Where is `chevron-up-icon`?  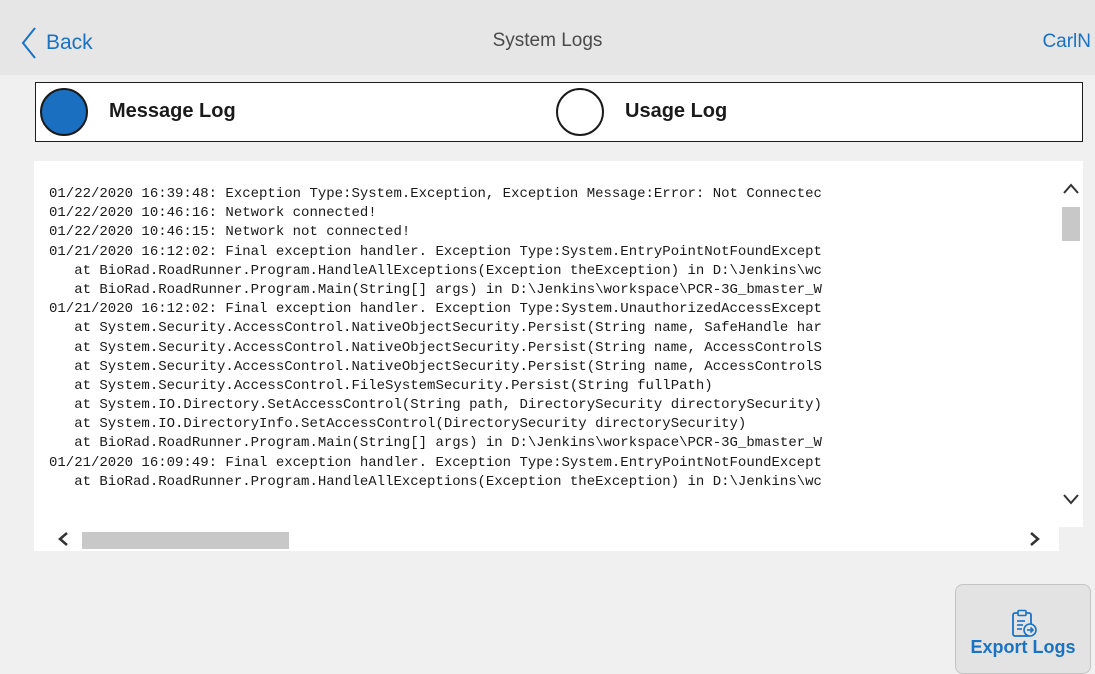 chevron-up-icon is located at coordinates (1071, 189).